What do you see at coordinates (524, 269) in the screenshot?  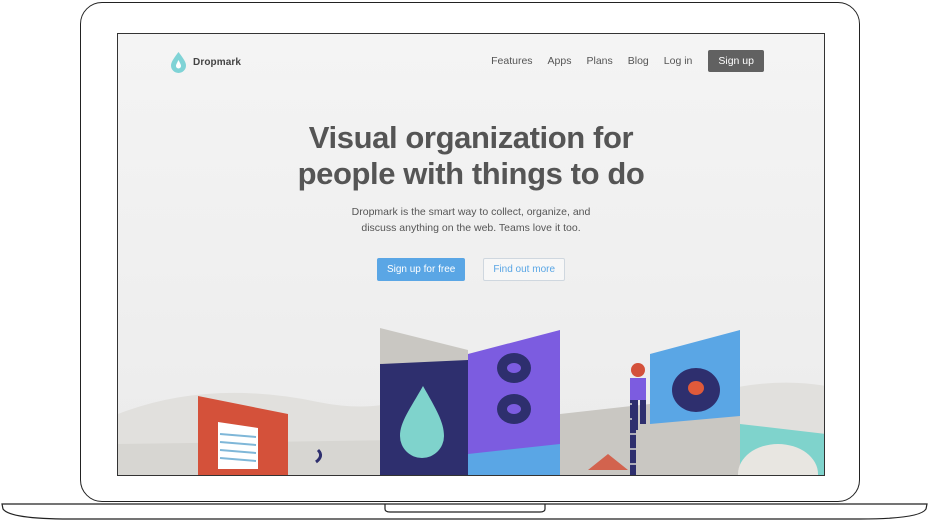 I see `find-out-more-button: Find out more` at bounding box center [524, 269].